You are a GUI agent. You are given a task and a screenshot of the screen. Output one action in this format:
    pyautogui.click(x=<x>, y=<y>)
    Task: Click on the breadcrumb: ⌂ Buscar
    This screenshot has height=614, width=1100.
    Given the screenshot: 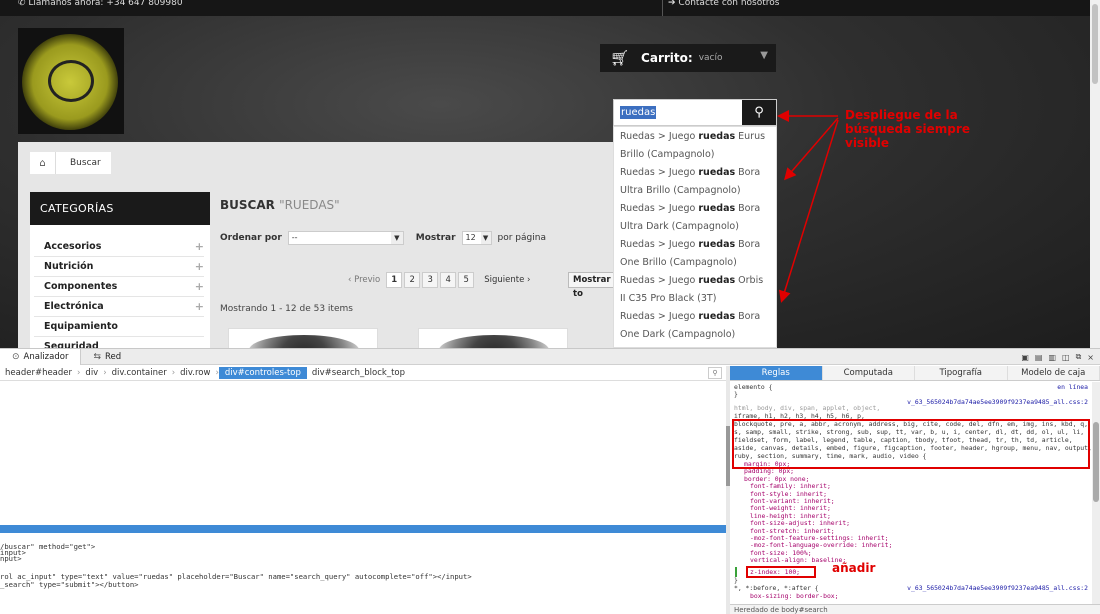 What is the action you would take?
    pyautogui.click(x=70, y=163)
    